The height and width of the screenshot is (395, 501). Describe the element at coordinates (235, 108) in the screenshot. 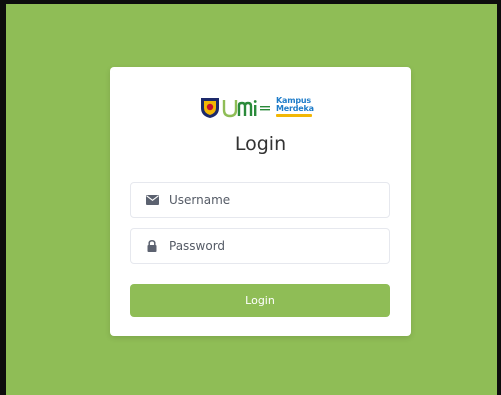

I see `umi-logo-icon` at that location.